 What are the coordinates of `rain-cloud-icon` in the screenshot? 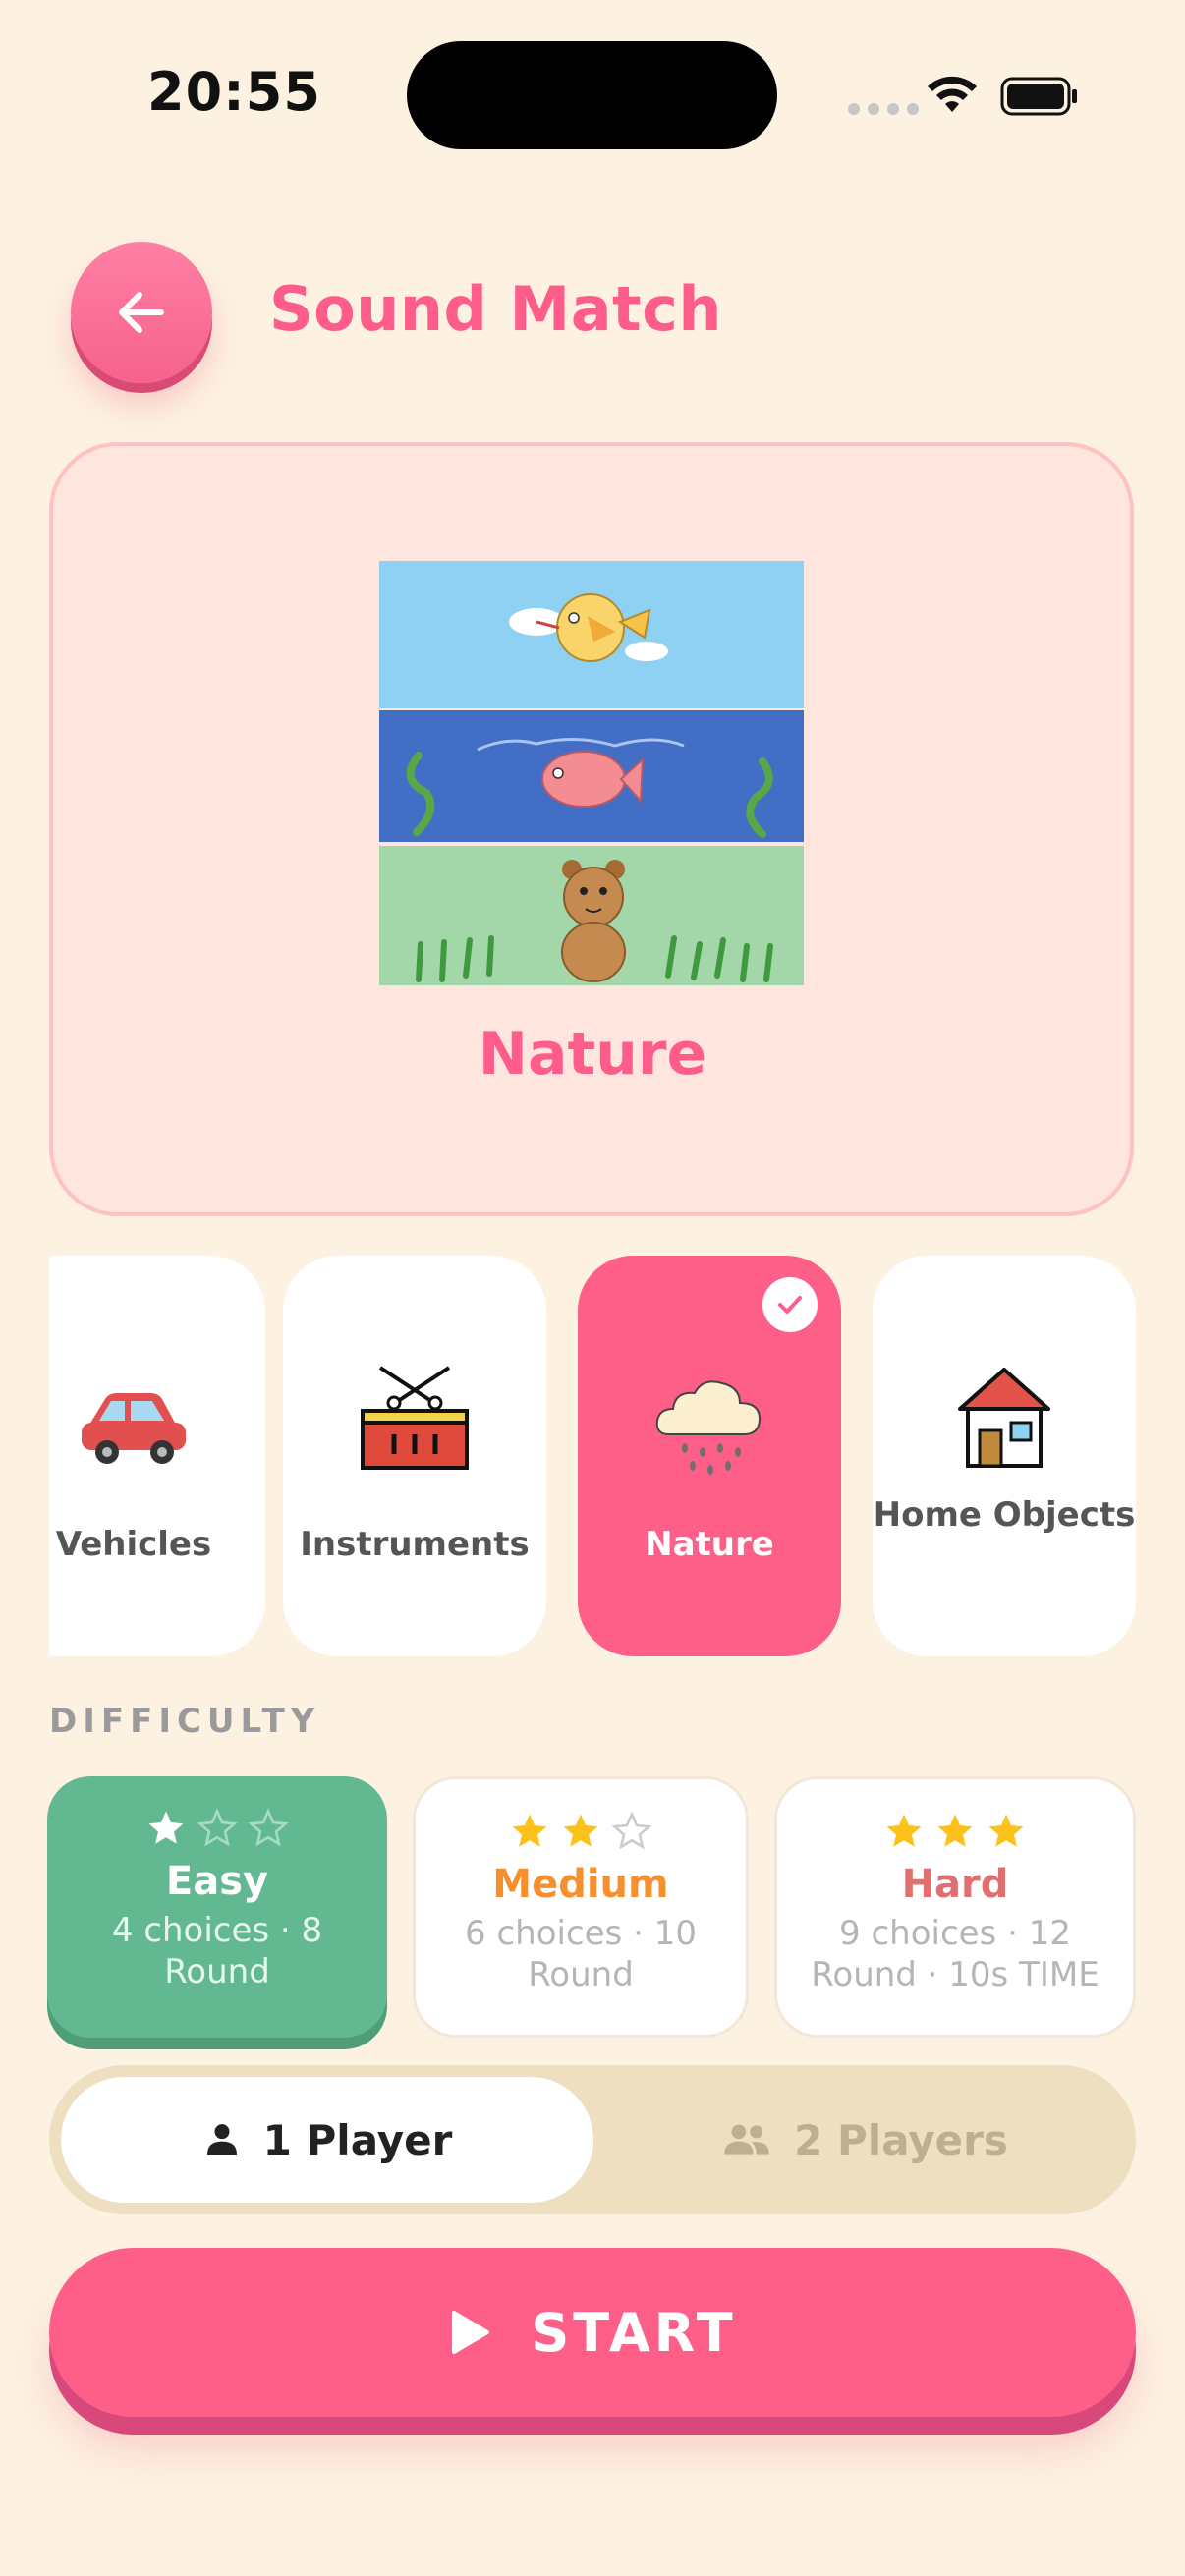 It's located at (709, 1427).